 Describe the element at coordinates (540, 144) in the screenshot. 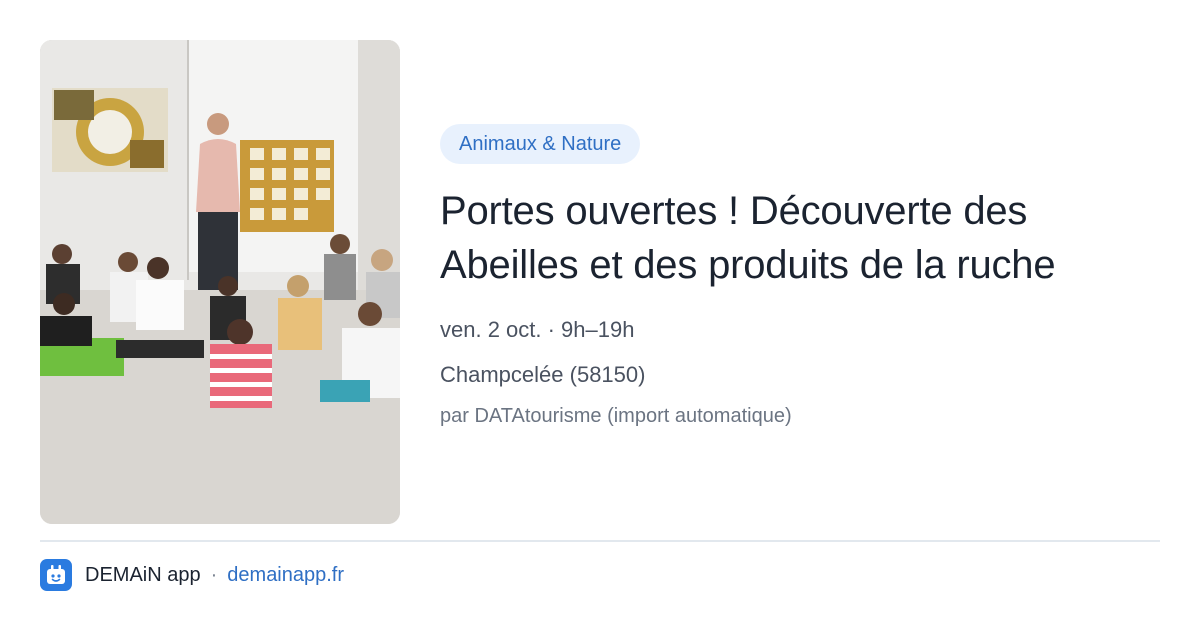

I see `category-tag: Animaux & Nature` at that location.